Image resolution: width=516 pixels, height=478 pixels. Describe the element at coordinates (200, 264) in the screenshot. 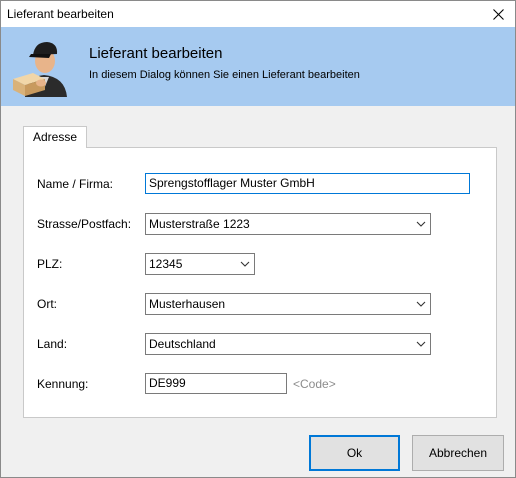

I see `plz-combobox: 12345` at that location.